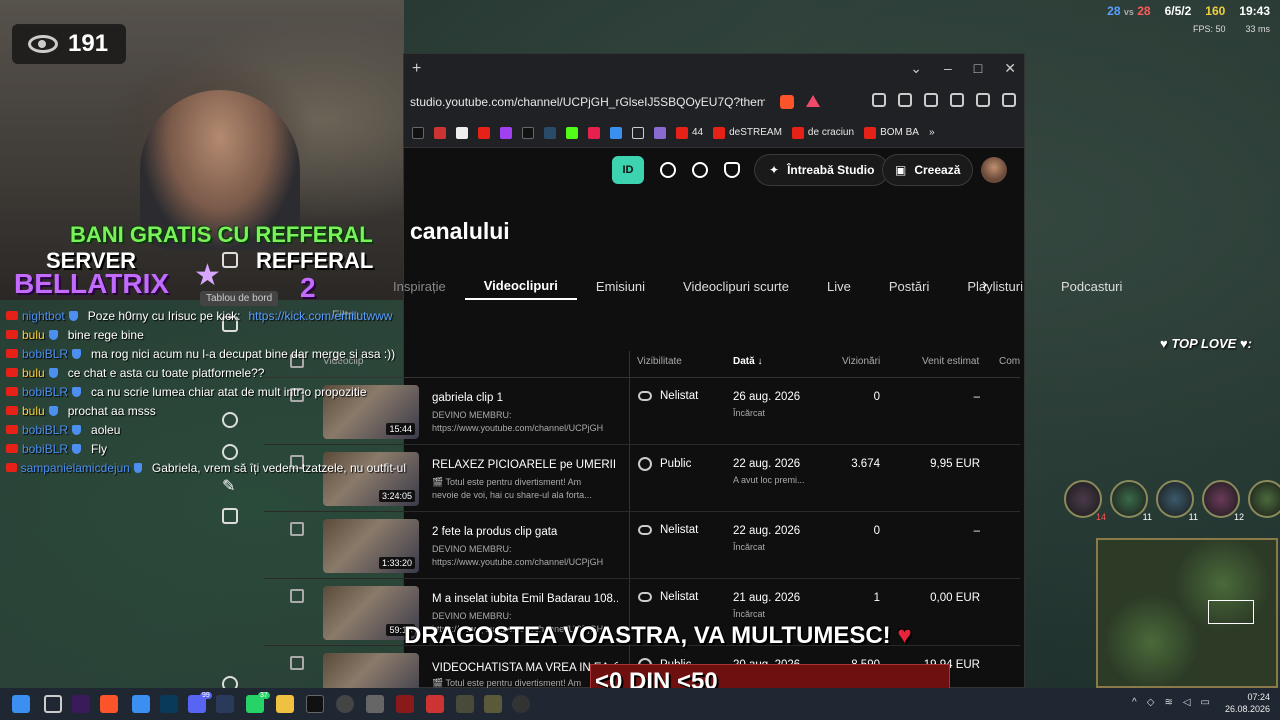 Image resolution: width=1280 pixels, height=720 pixels. I want to click on premiere-icon, so click(81, 704).